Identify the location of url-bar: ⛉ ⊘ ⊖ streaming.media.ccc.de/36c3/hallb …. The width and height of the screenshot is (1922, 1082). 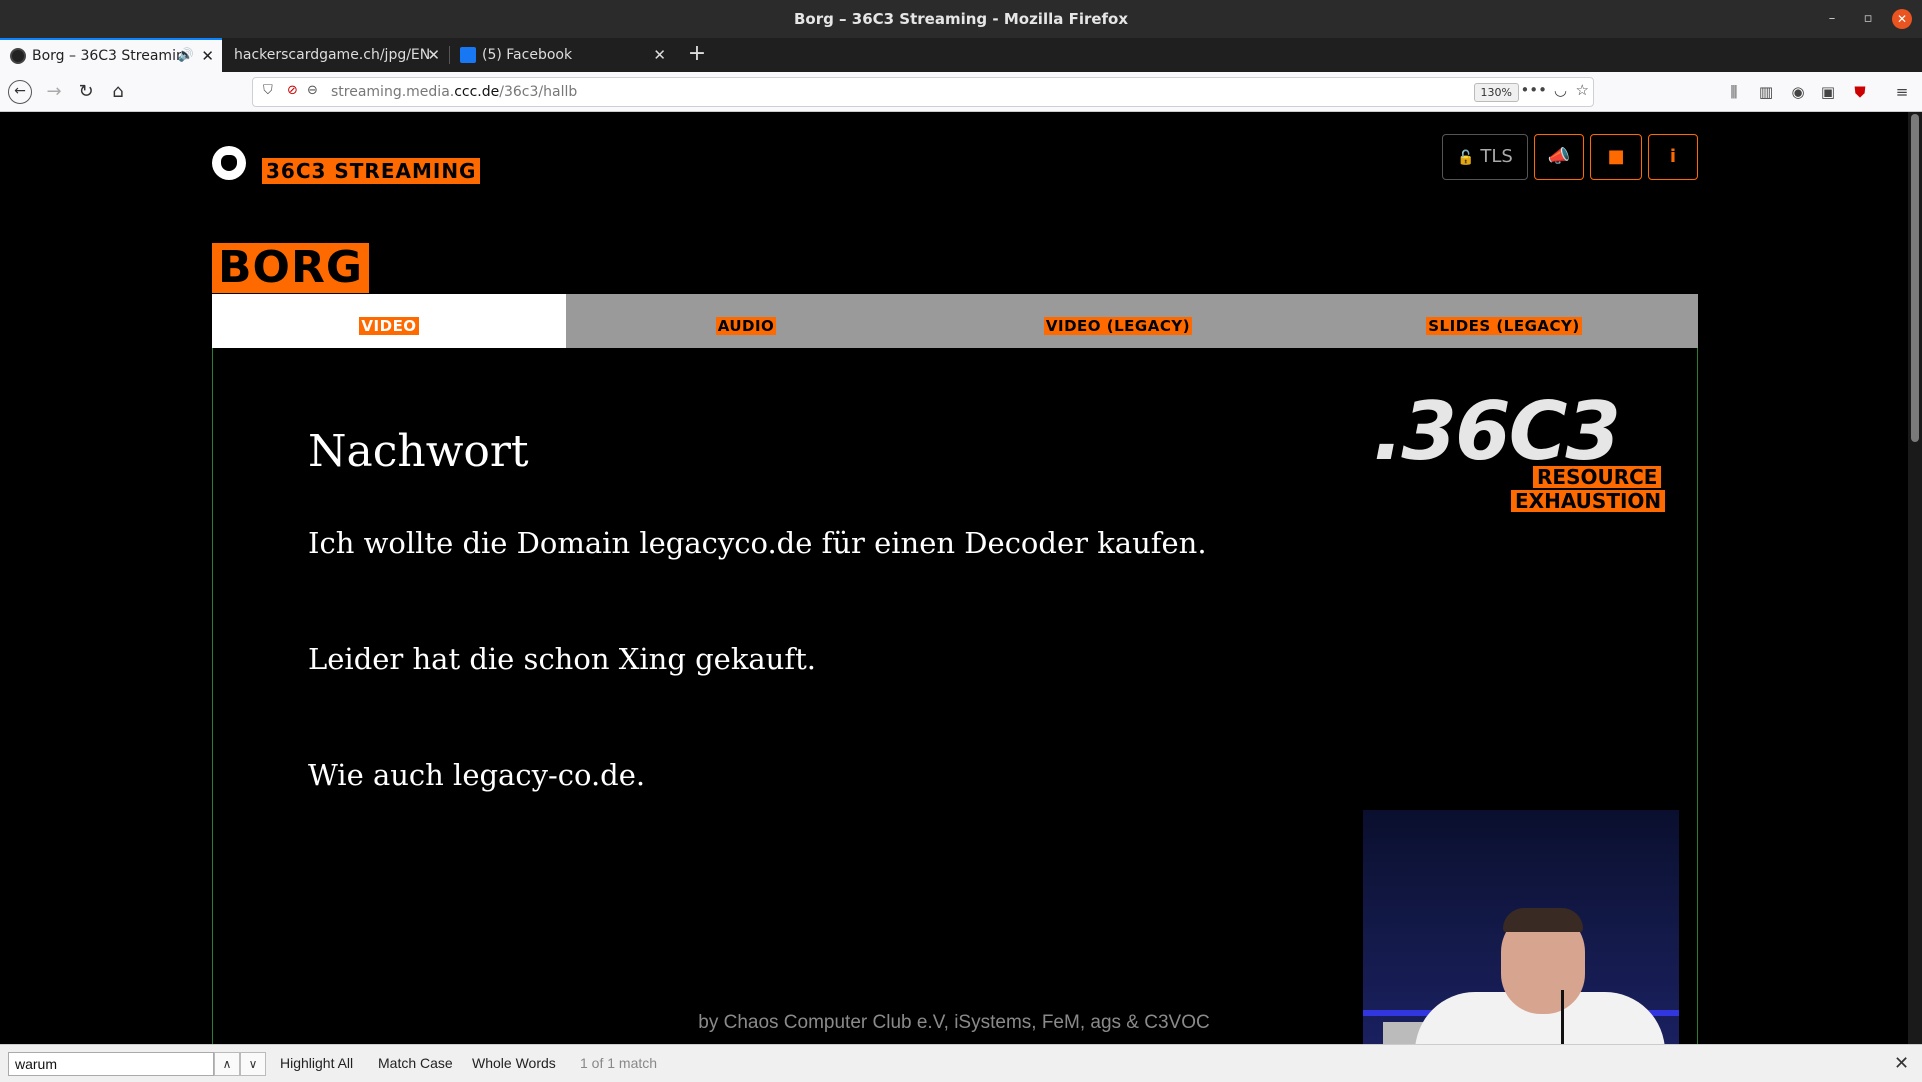
(923, 92).